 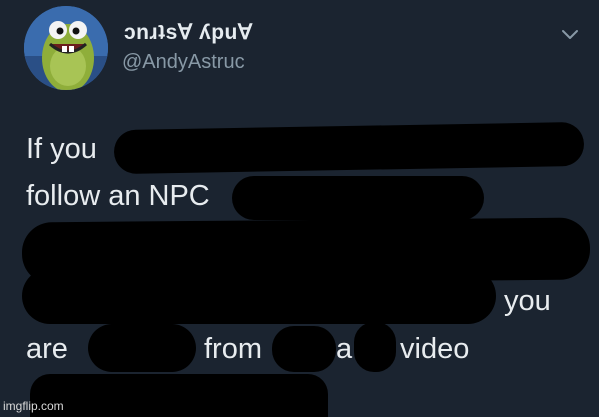 What do you see at coordinates (118, 196) in the screenshot?
I see `tweet-text-line-2: follow an NPC` at bounding box center [118, 196].